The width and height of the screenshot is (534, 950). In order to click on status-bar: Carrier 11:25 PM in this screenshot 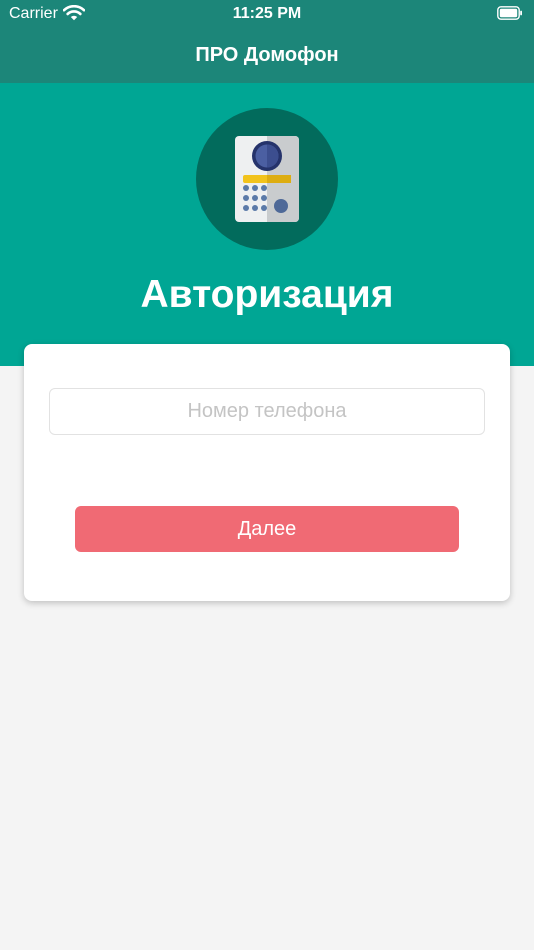, I will do `click(267, 14)`.